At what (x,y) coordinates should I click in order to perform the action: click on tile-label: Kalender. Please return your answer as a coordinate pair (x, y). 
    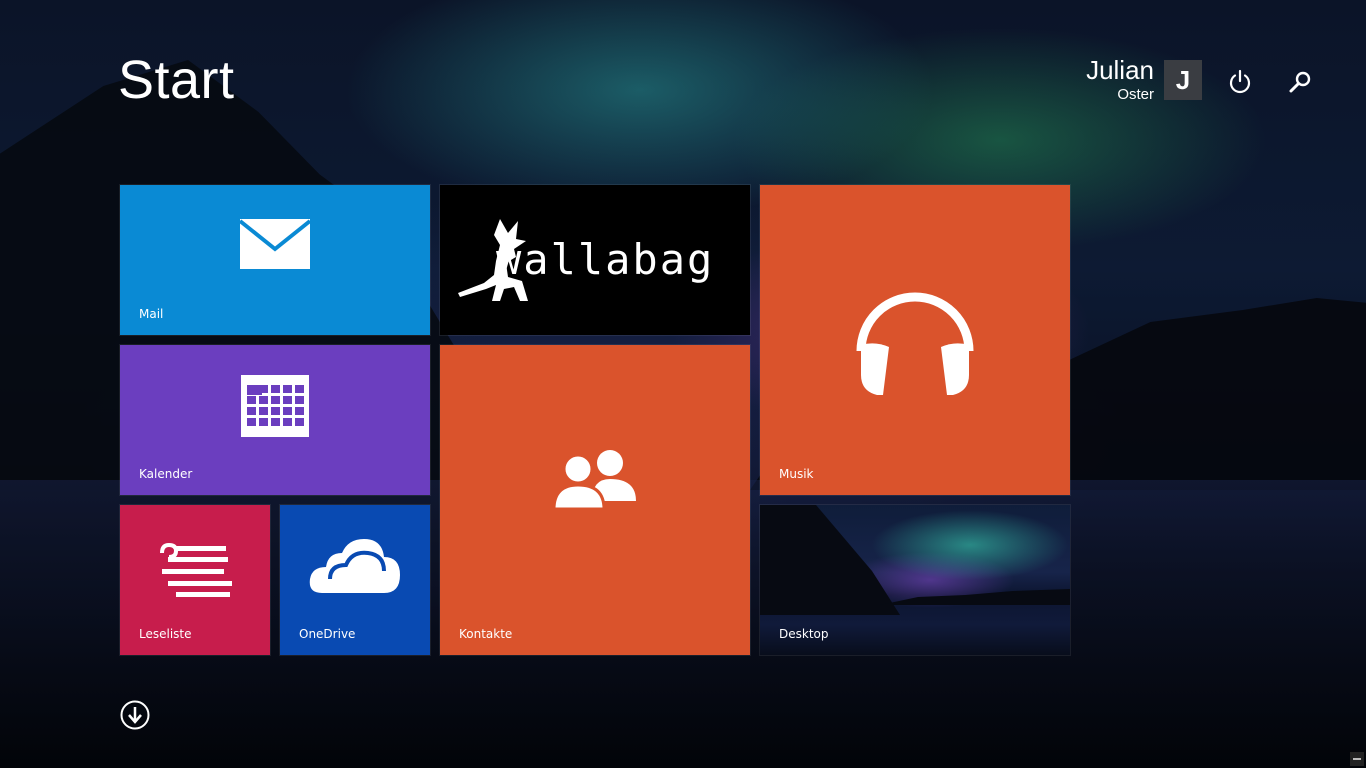
    Looking at the image, I should click on (166, 474).